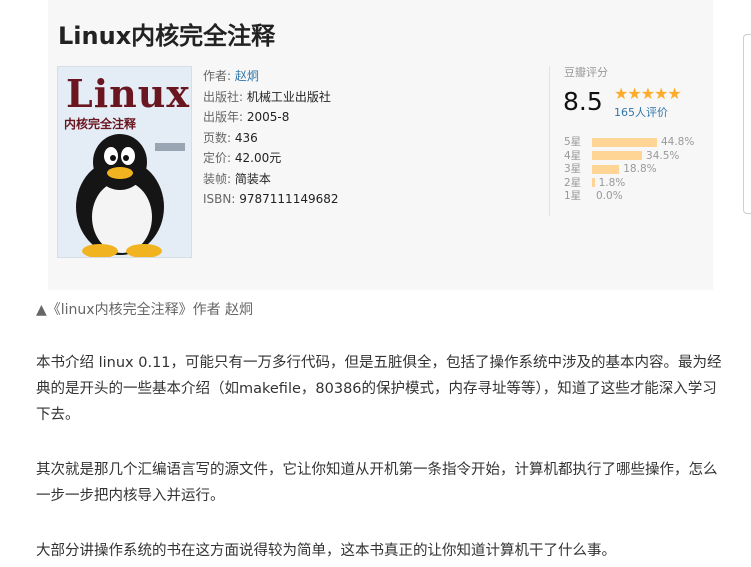  I want to click on meta-price: 定价: 42.00元, so click(242, 158).